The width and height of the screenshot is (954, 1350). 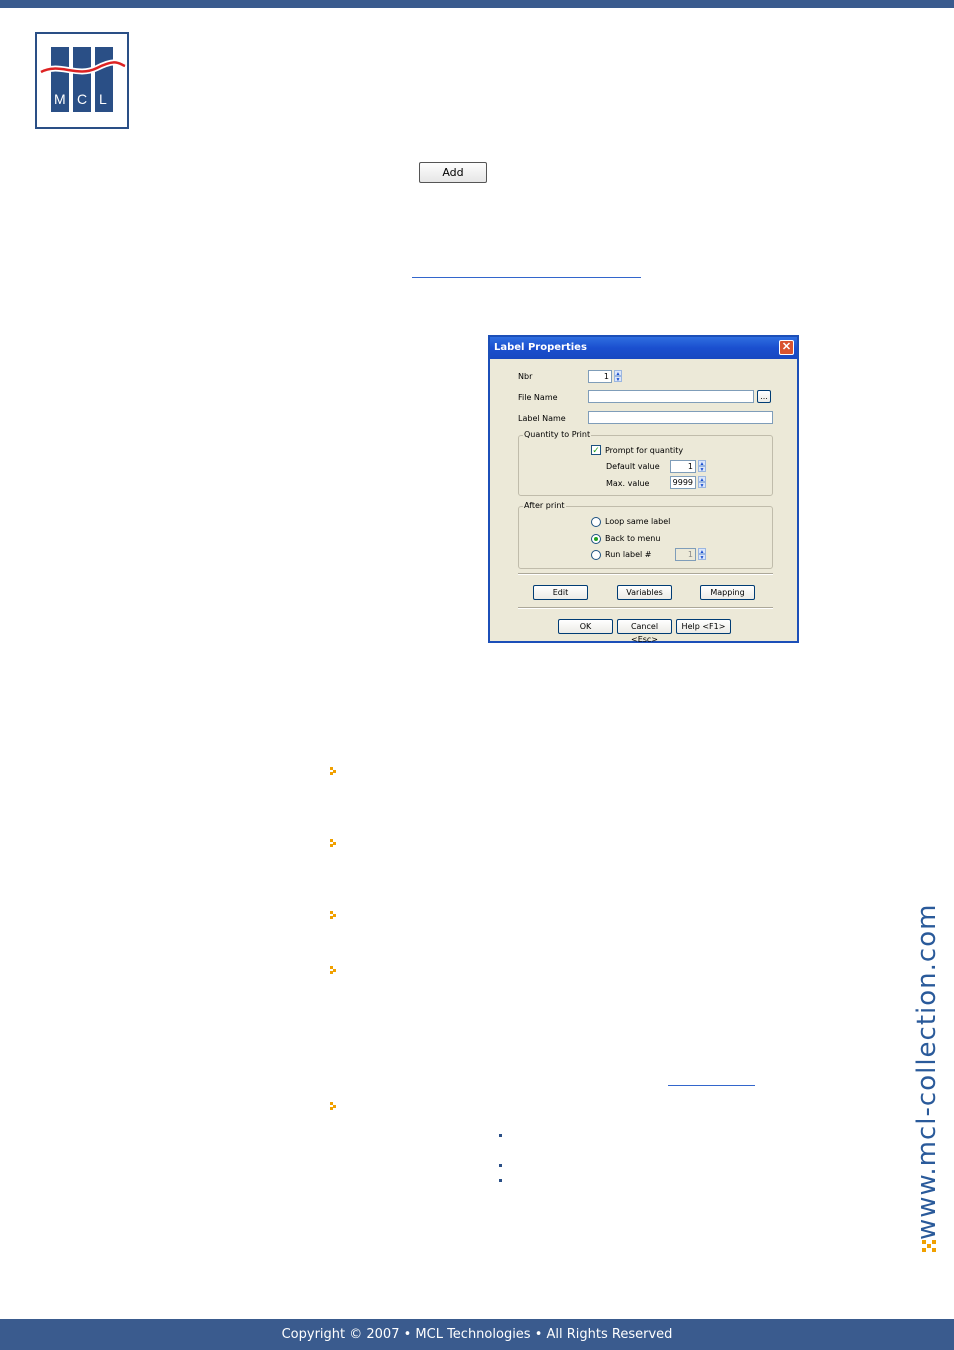 What do you see at coordinates (929, 1246) in the screenshot?
I see `site-arrow-icon` at bounding box center [929, 1246].